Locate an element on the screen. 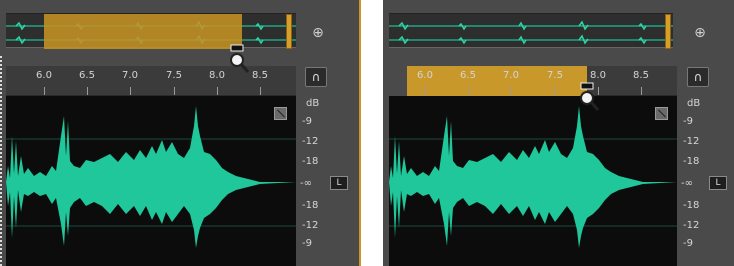 This screenshot has height=266, width=734. overview-waveform is located at coordinates (531, 32).